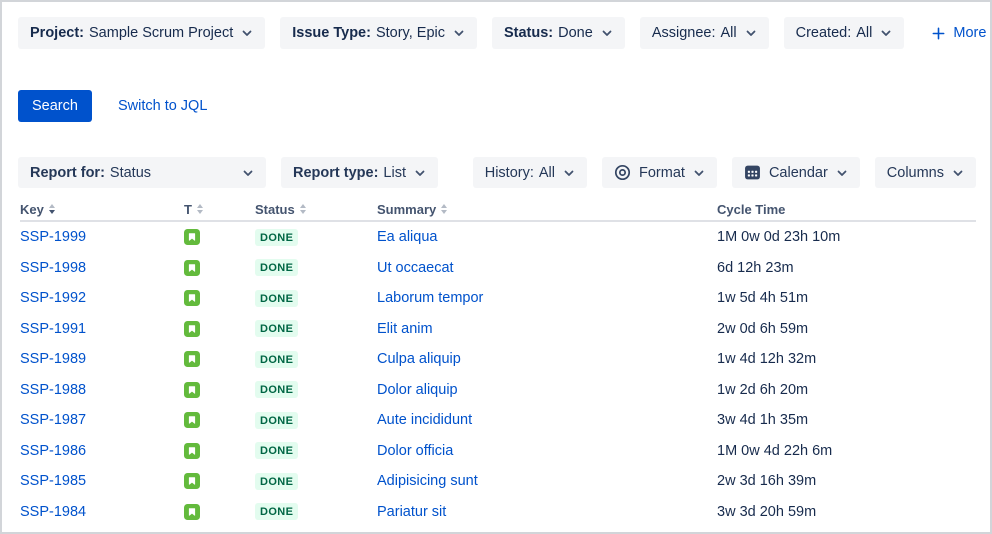 This screenshot has width=992, height=534. I want to click on calendar-dropdown: Calendar, so click(795, 172).